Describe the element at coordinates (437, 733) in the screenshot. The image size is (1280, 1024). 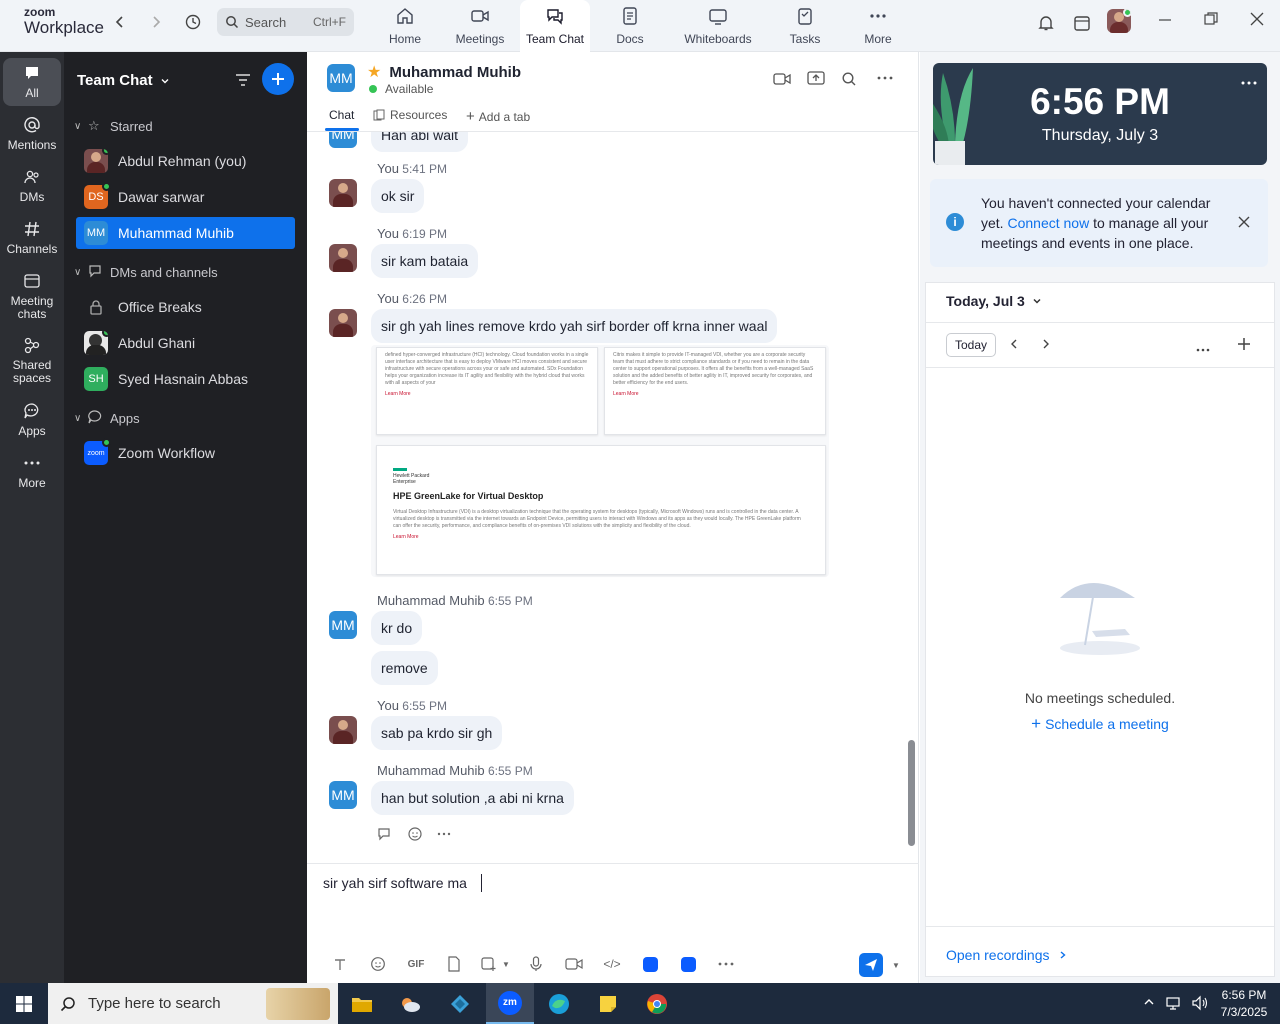
I see `message-bubble: sab pa krdo sir gh` at that location.